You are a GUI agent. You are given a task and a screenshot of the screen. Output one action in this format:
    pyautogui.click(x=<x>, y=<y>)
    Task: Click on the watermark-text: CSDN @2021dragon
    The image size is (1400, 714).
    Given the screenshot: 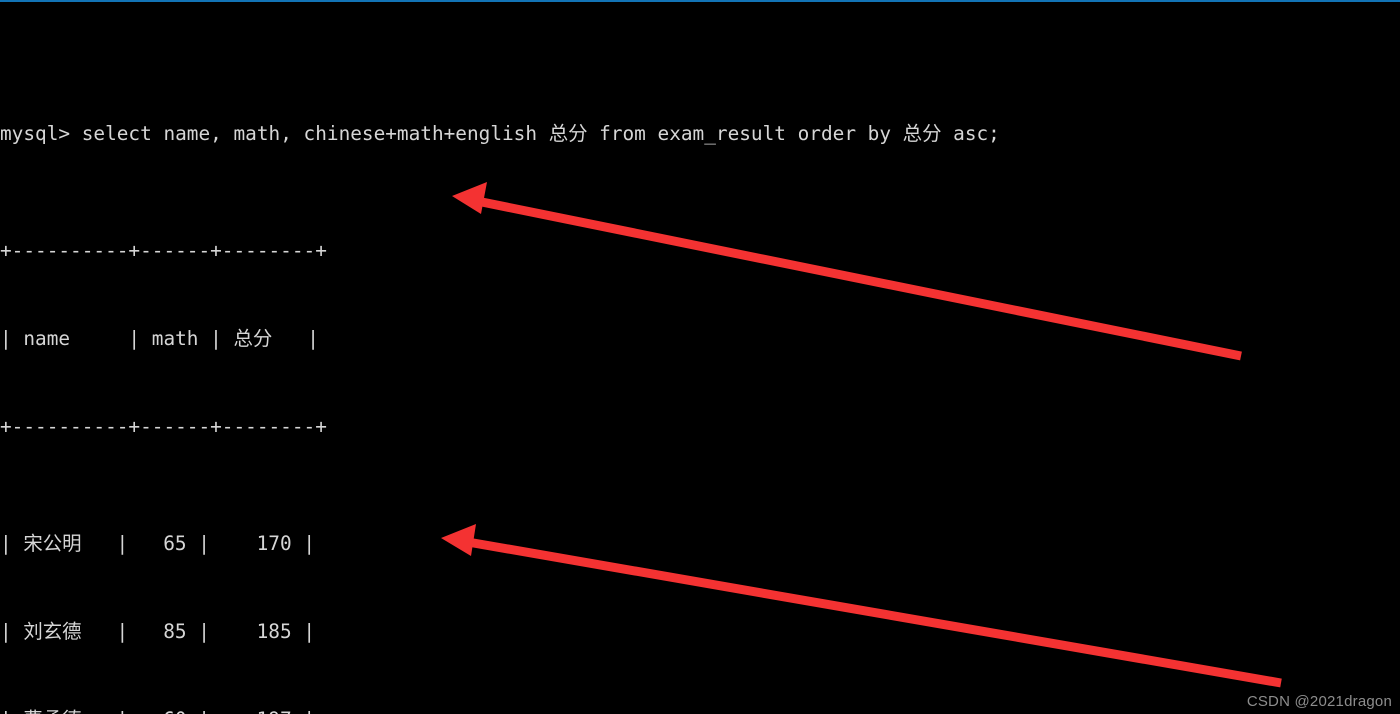 What is the action you would take?
    pyautogui.click(x=1319, y=701)
    